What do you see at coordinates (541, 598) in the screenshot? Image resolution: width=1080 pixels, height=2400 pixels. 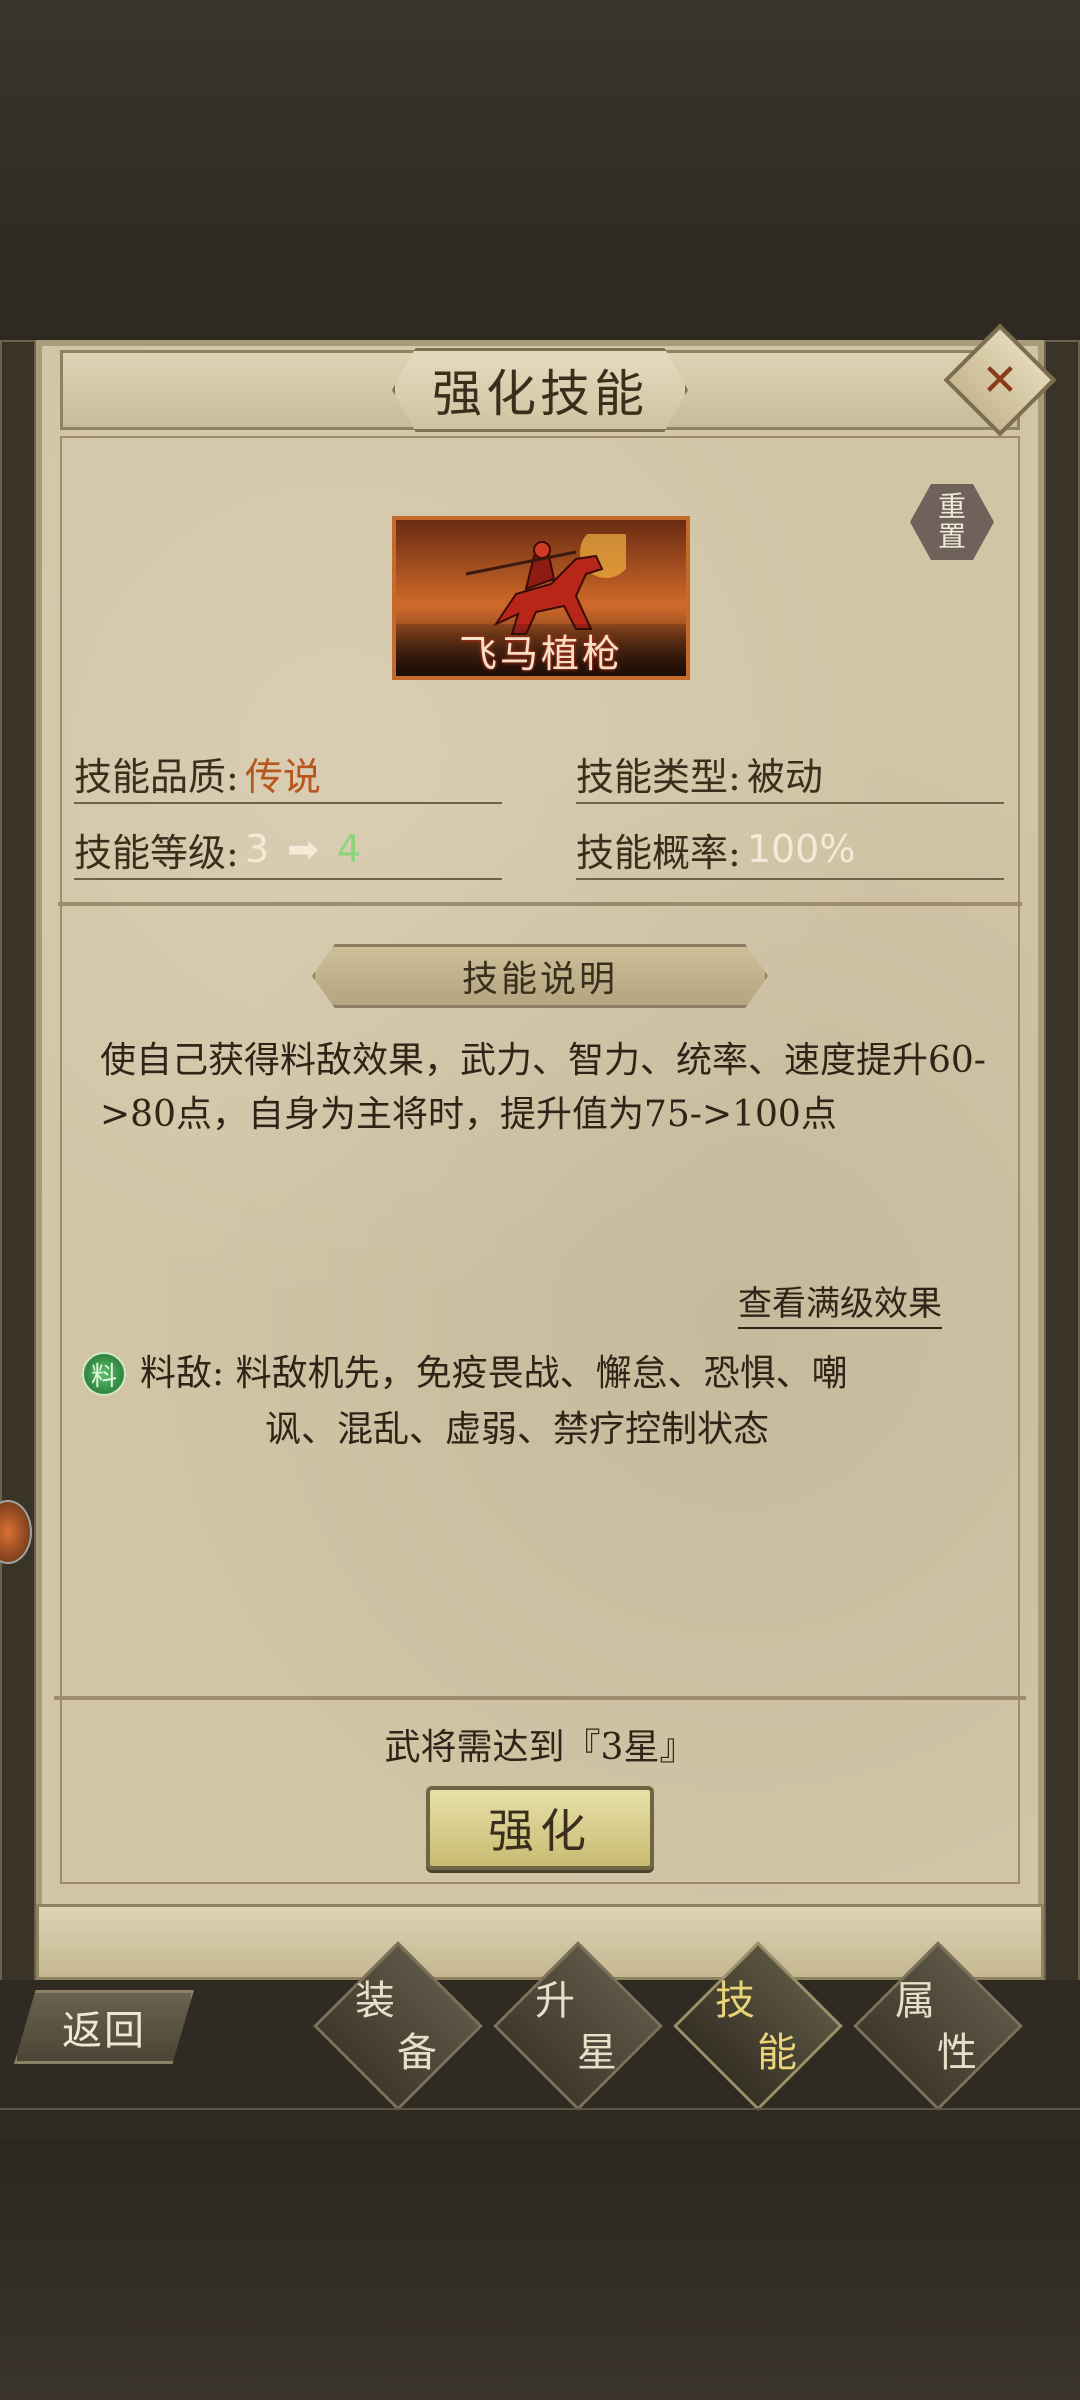 I see `skill-icon: 飞马植枪` at bounding box center [541, 598].